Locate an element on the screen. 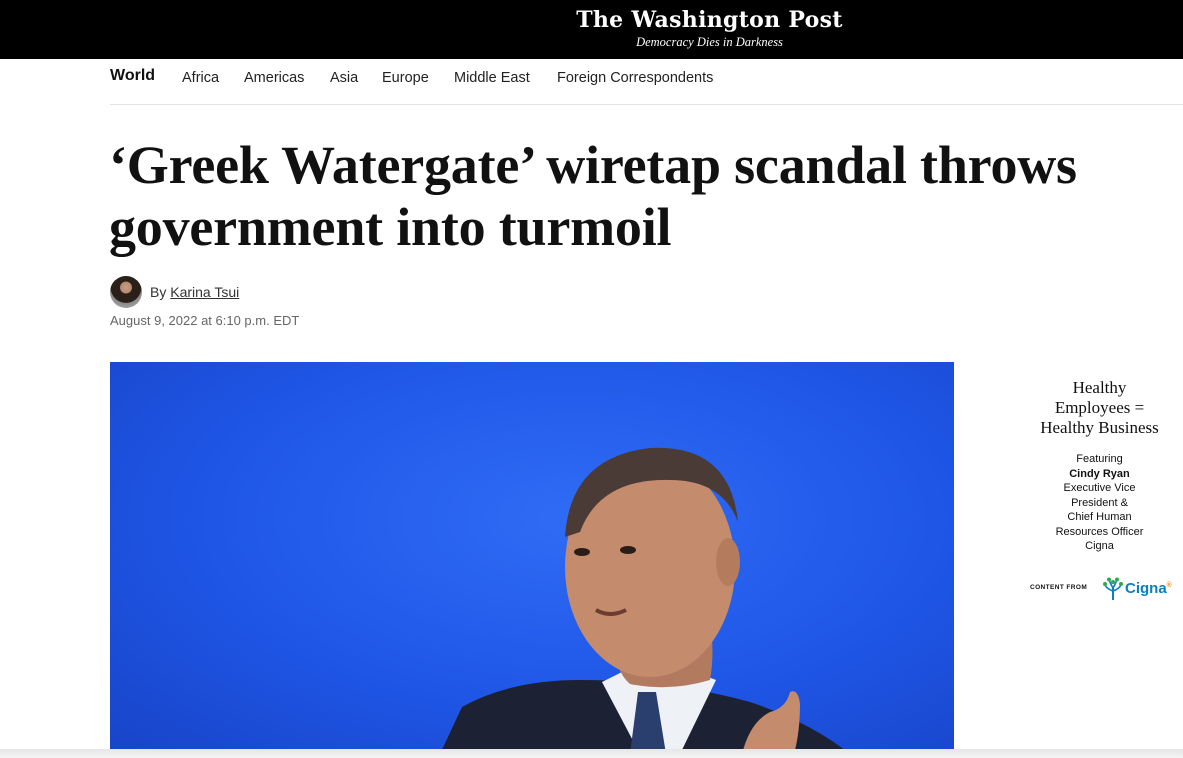  publish-date: August 9, 2022 at 6:10 p.m. EDT is located at coordinates (205, 320).